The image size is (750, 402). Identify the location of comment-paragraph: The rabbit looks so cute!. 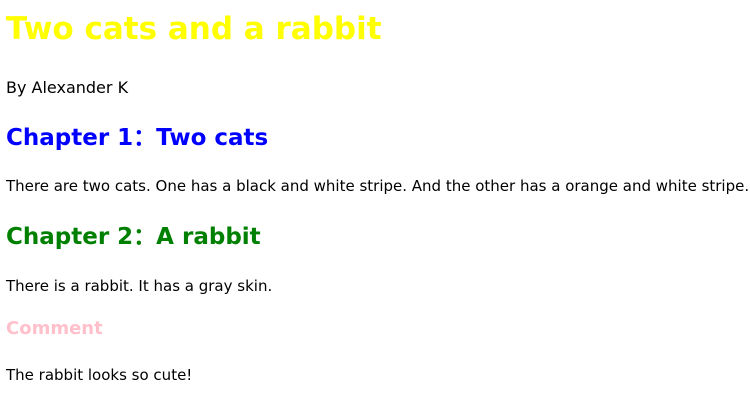
(99, 375).